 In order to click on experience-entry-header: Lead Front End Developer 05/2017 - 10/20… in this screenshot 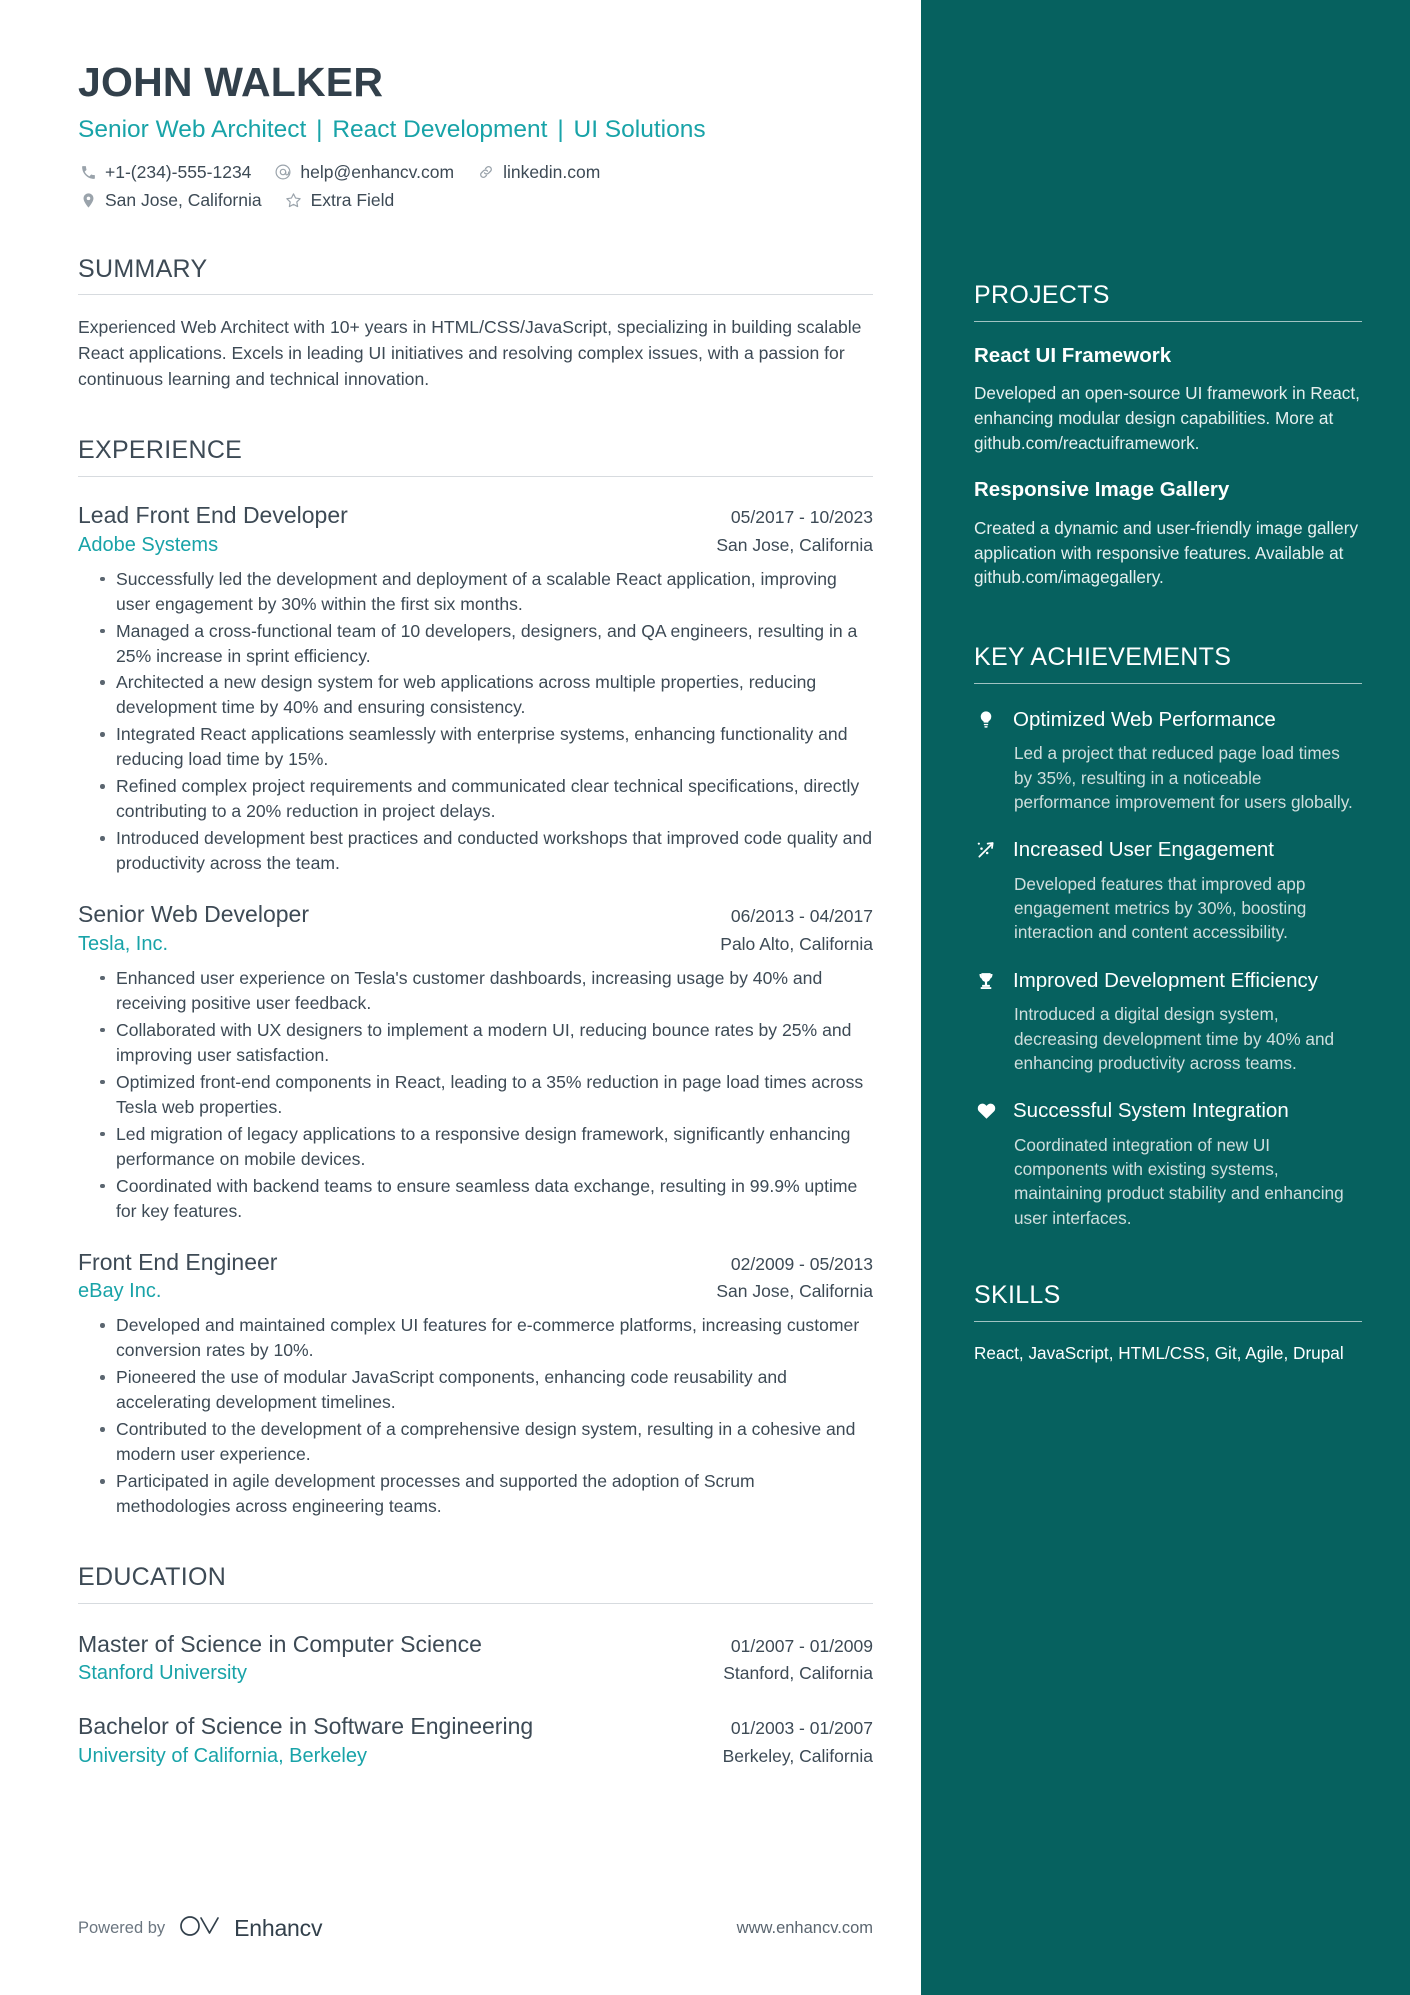, I will do `click(475, 515)`.